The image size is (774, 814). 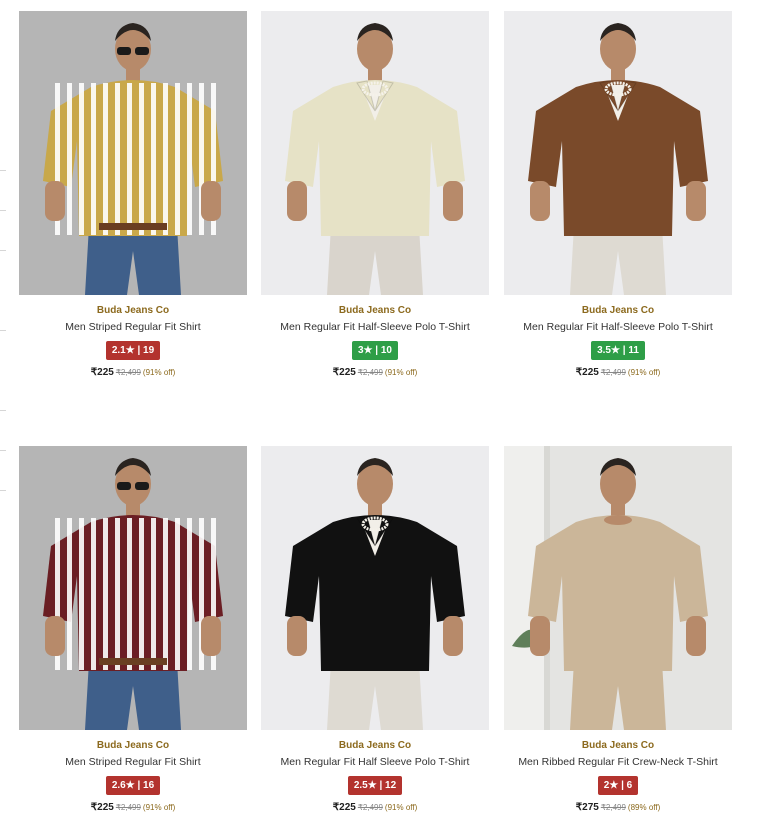 What do you see at coordinates (375, 762) in the screenshot?
I see `product-title: Men Regular Fit Half Sleeve Polo T-Shirt` at bounding box center [375, 762].